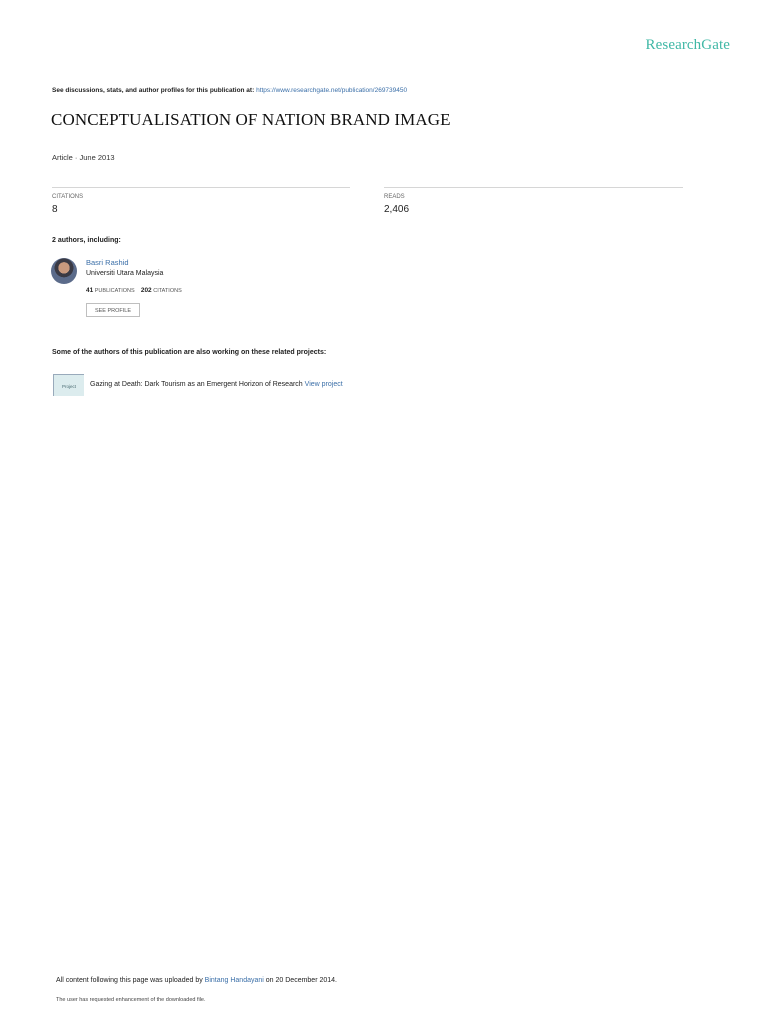 This screenshot has width=768, height=1024. I want to click on citations-value: 8, so click(55, 209).